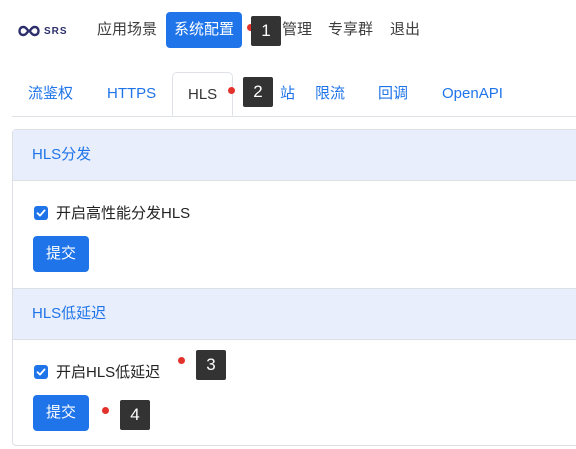 The image size is (576, 449). Describe the element at coordinates (405, 30) in the screenshot. I see `nav-item-logout: 退出` at that location.